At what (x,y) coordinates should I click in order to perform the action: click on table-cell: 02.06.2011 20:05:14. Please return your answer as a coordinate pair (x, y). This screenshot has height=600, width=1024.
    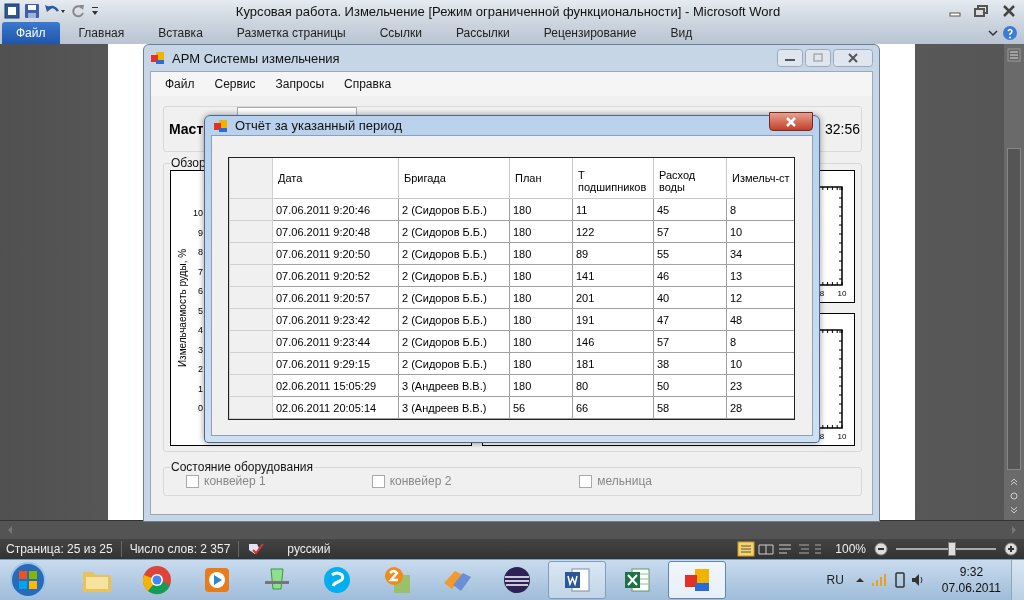
    Looking at the image, I should click on (335, 407).